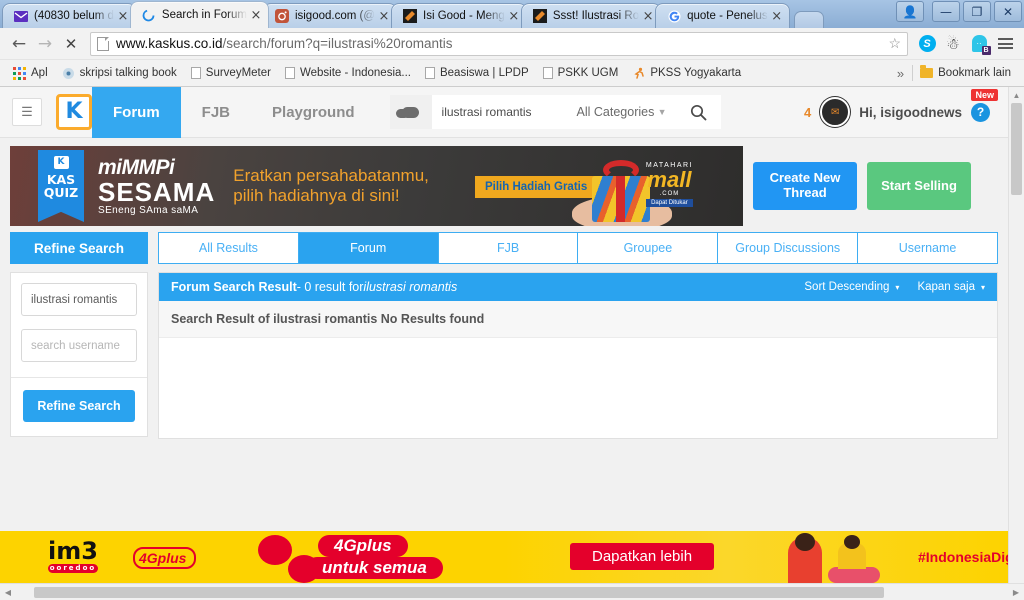 The image size is (1024, 600). What do you see at coordinates (946, 287) in the screenshot?
I see `time-label: Kapan saja` at bounding box center [946, 287].